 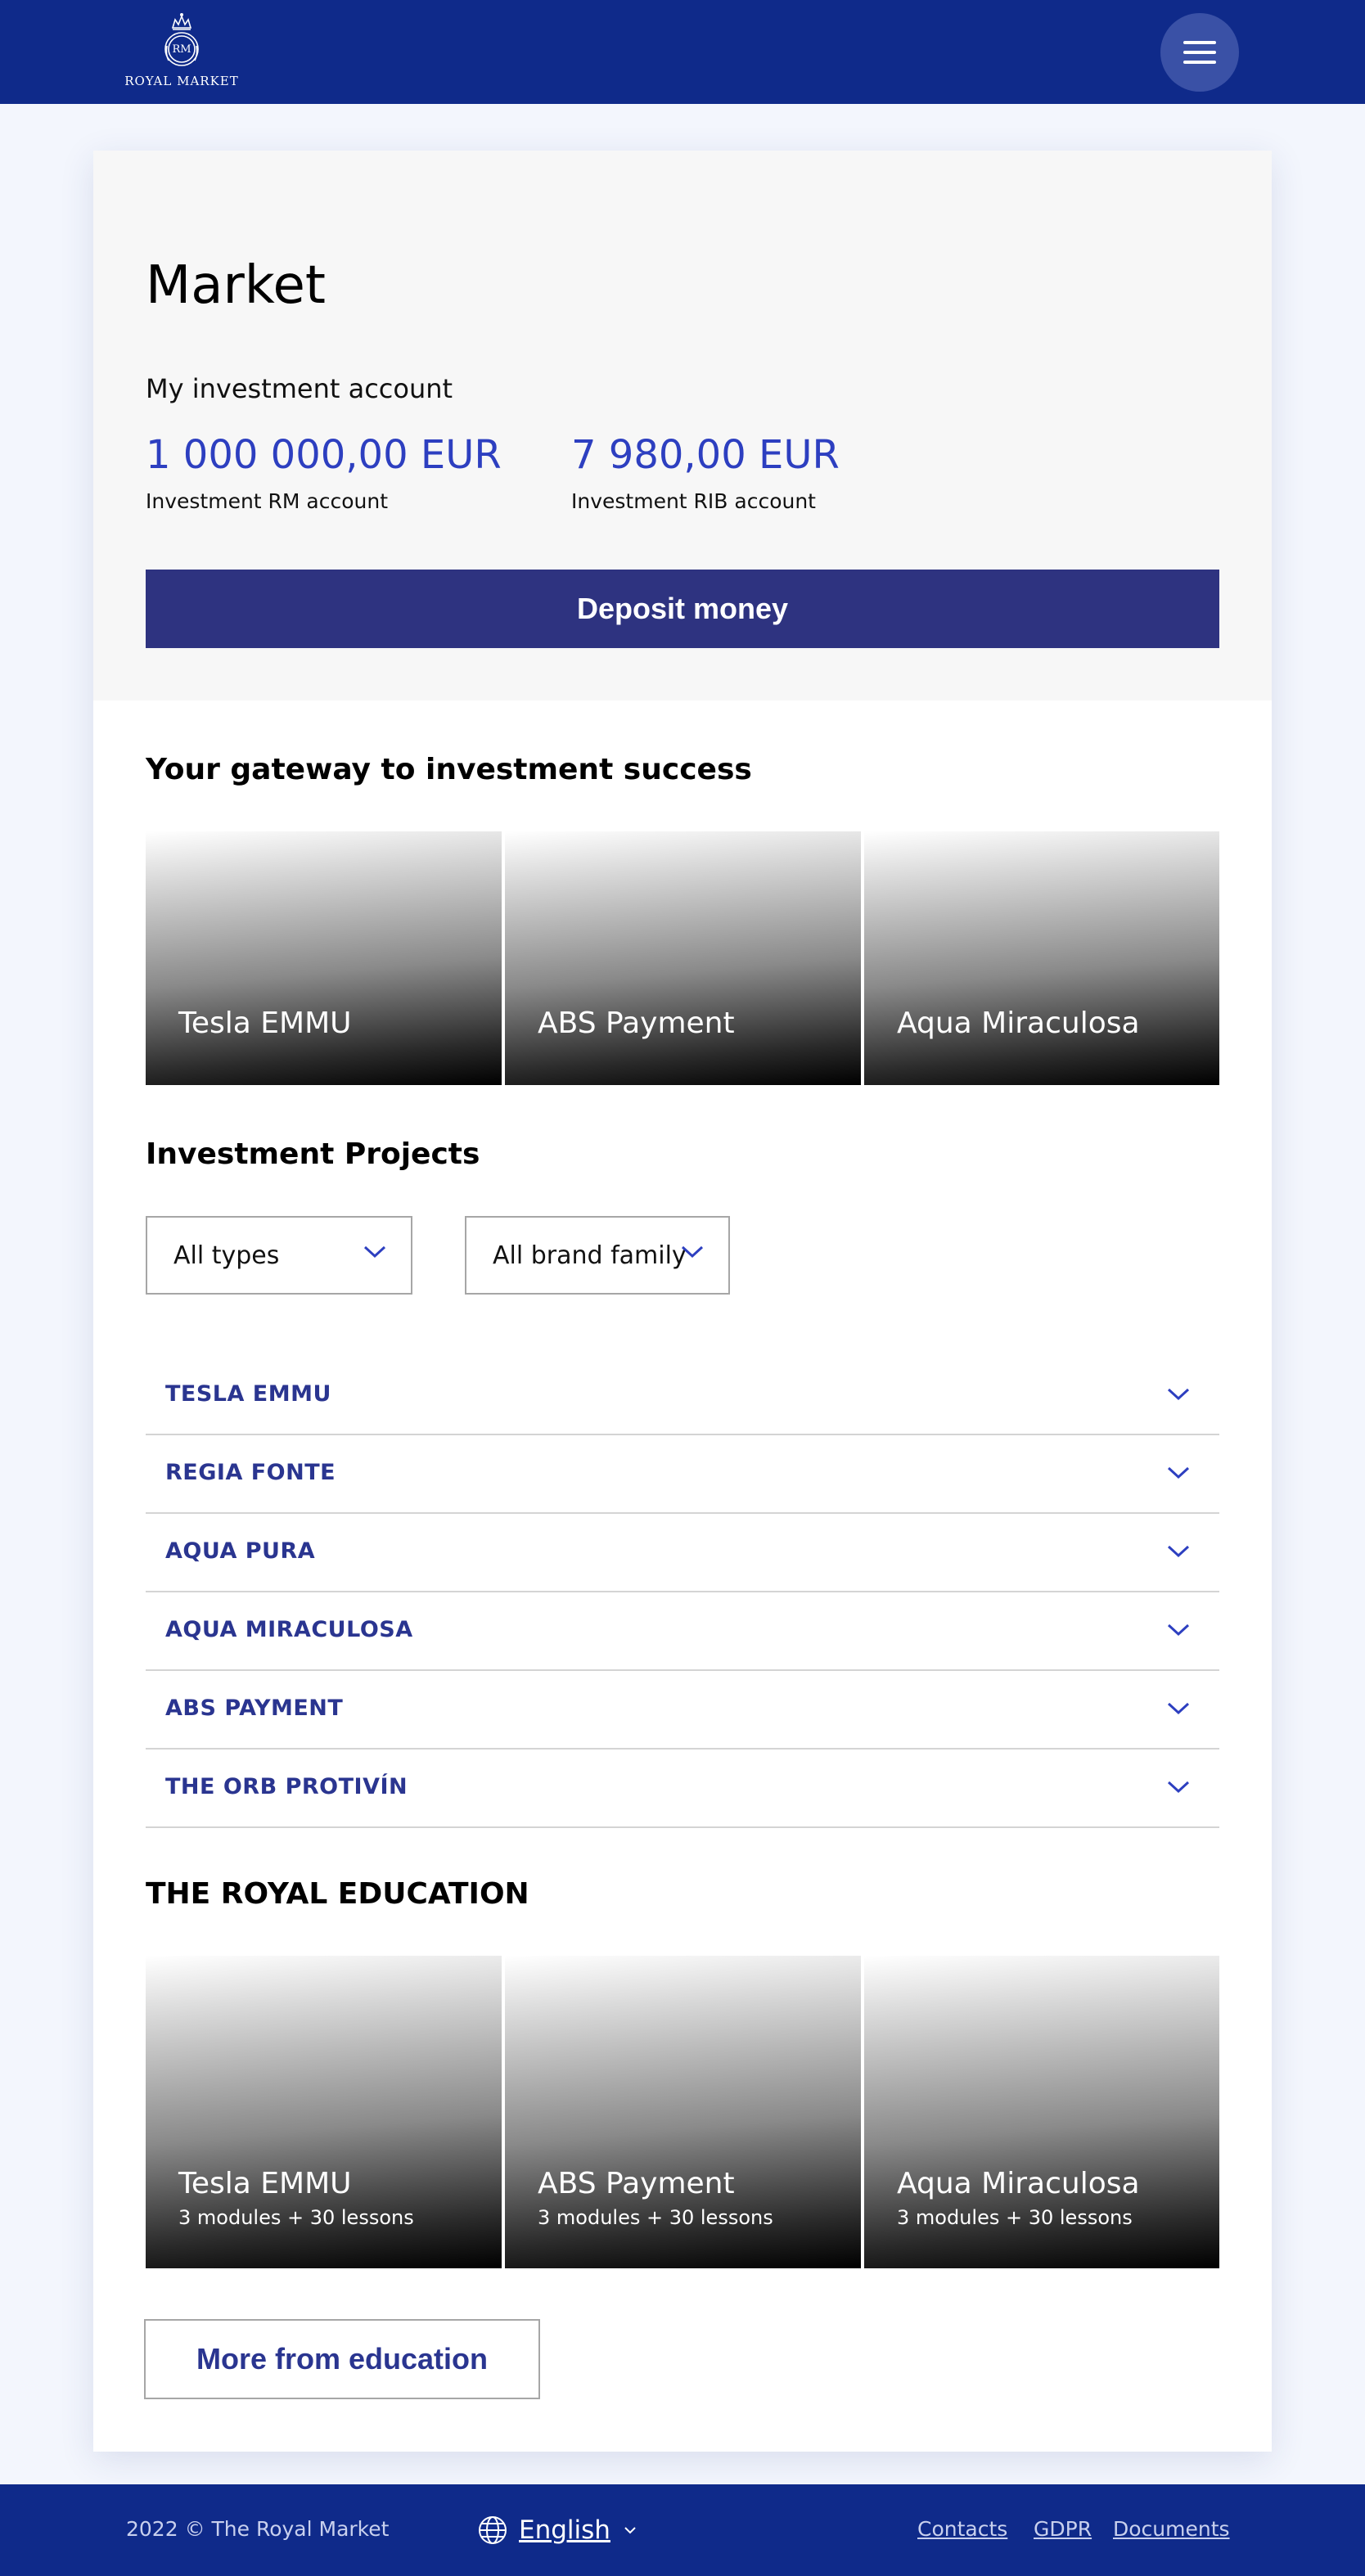 I want to click on language-label: English, so click(x=565, y=2530).